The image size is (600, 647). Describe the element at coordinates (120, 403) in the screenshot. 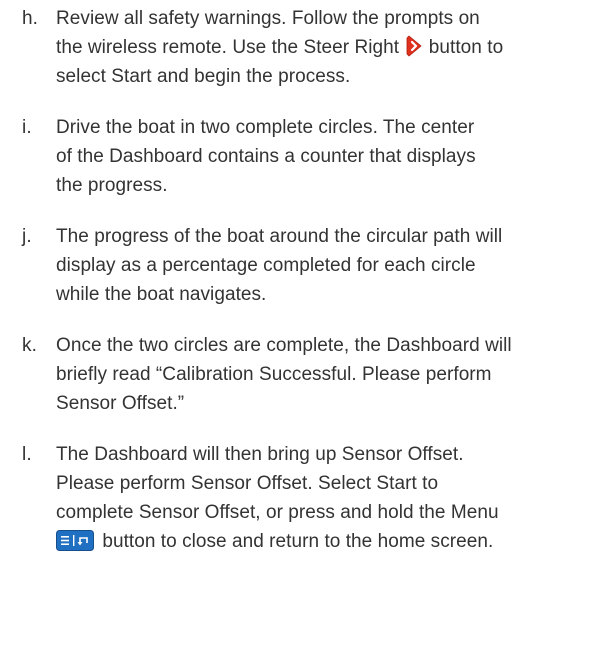

I see `text-line: Sensor Offset.”` at that location.